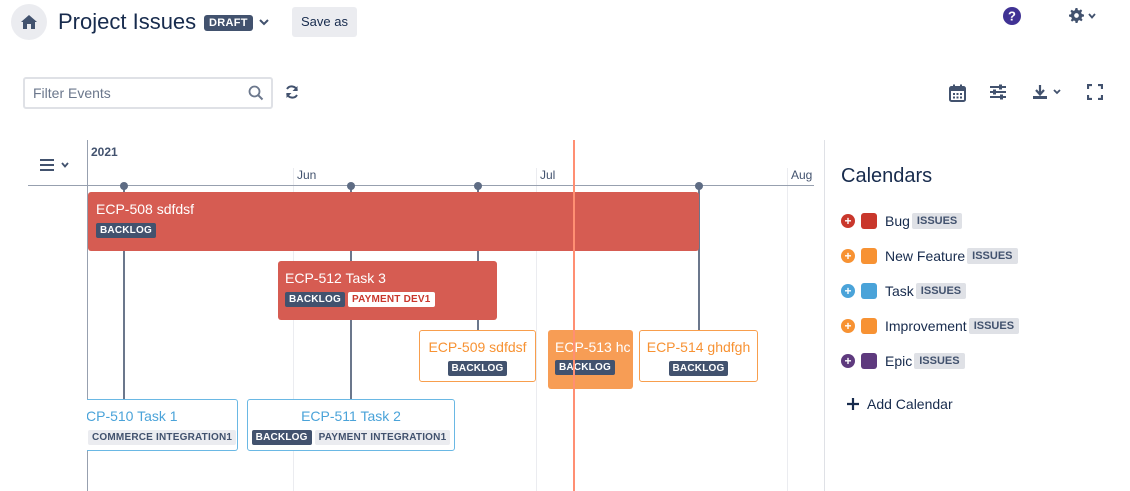 The width and height of the screenshot is (1130, 491). I want to click on add-calendar-button: Add Calendar, so click(900, 404).